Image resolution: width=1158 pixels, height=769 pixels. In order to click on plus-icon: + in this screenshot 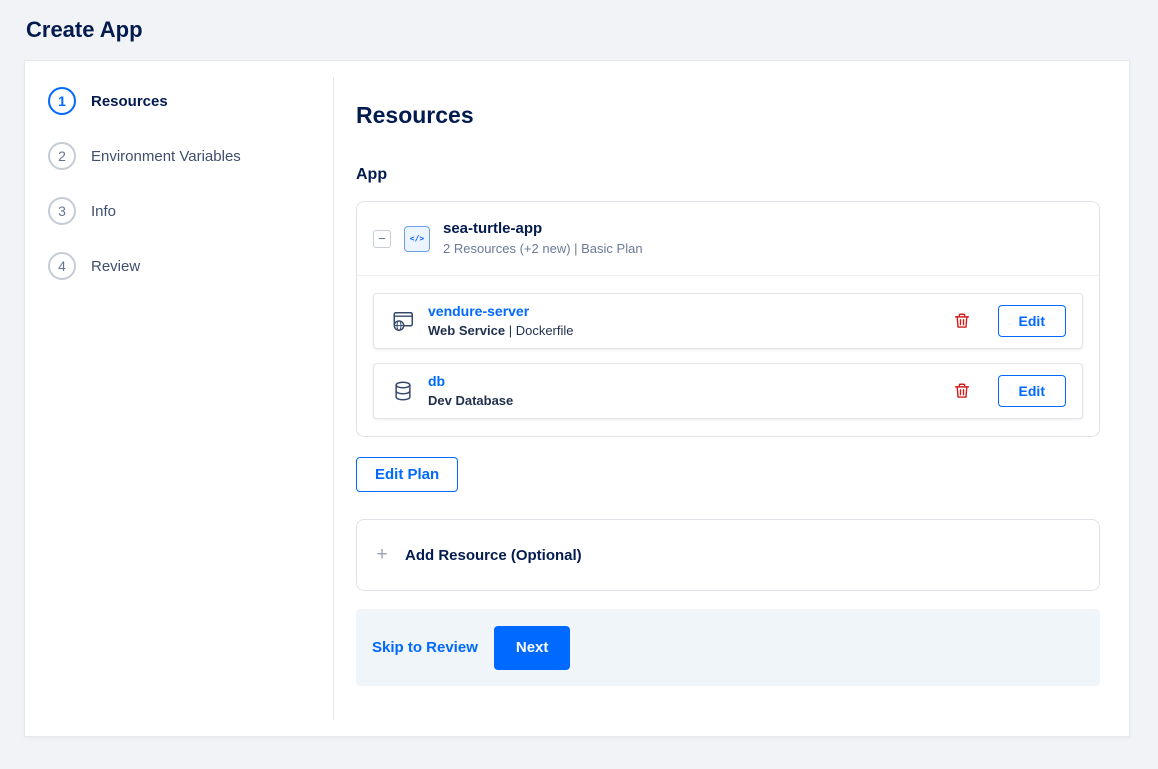, I will do `click(382, 554)`.